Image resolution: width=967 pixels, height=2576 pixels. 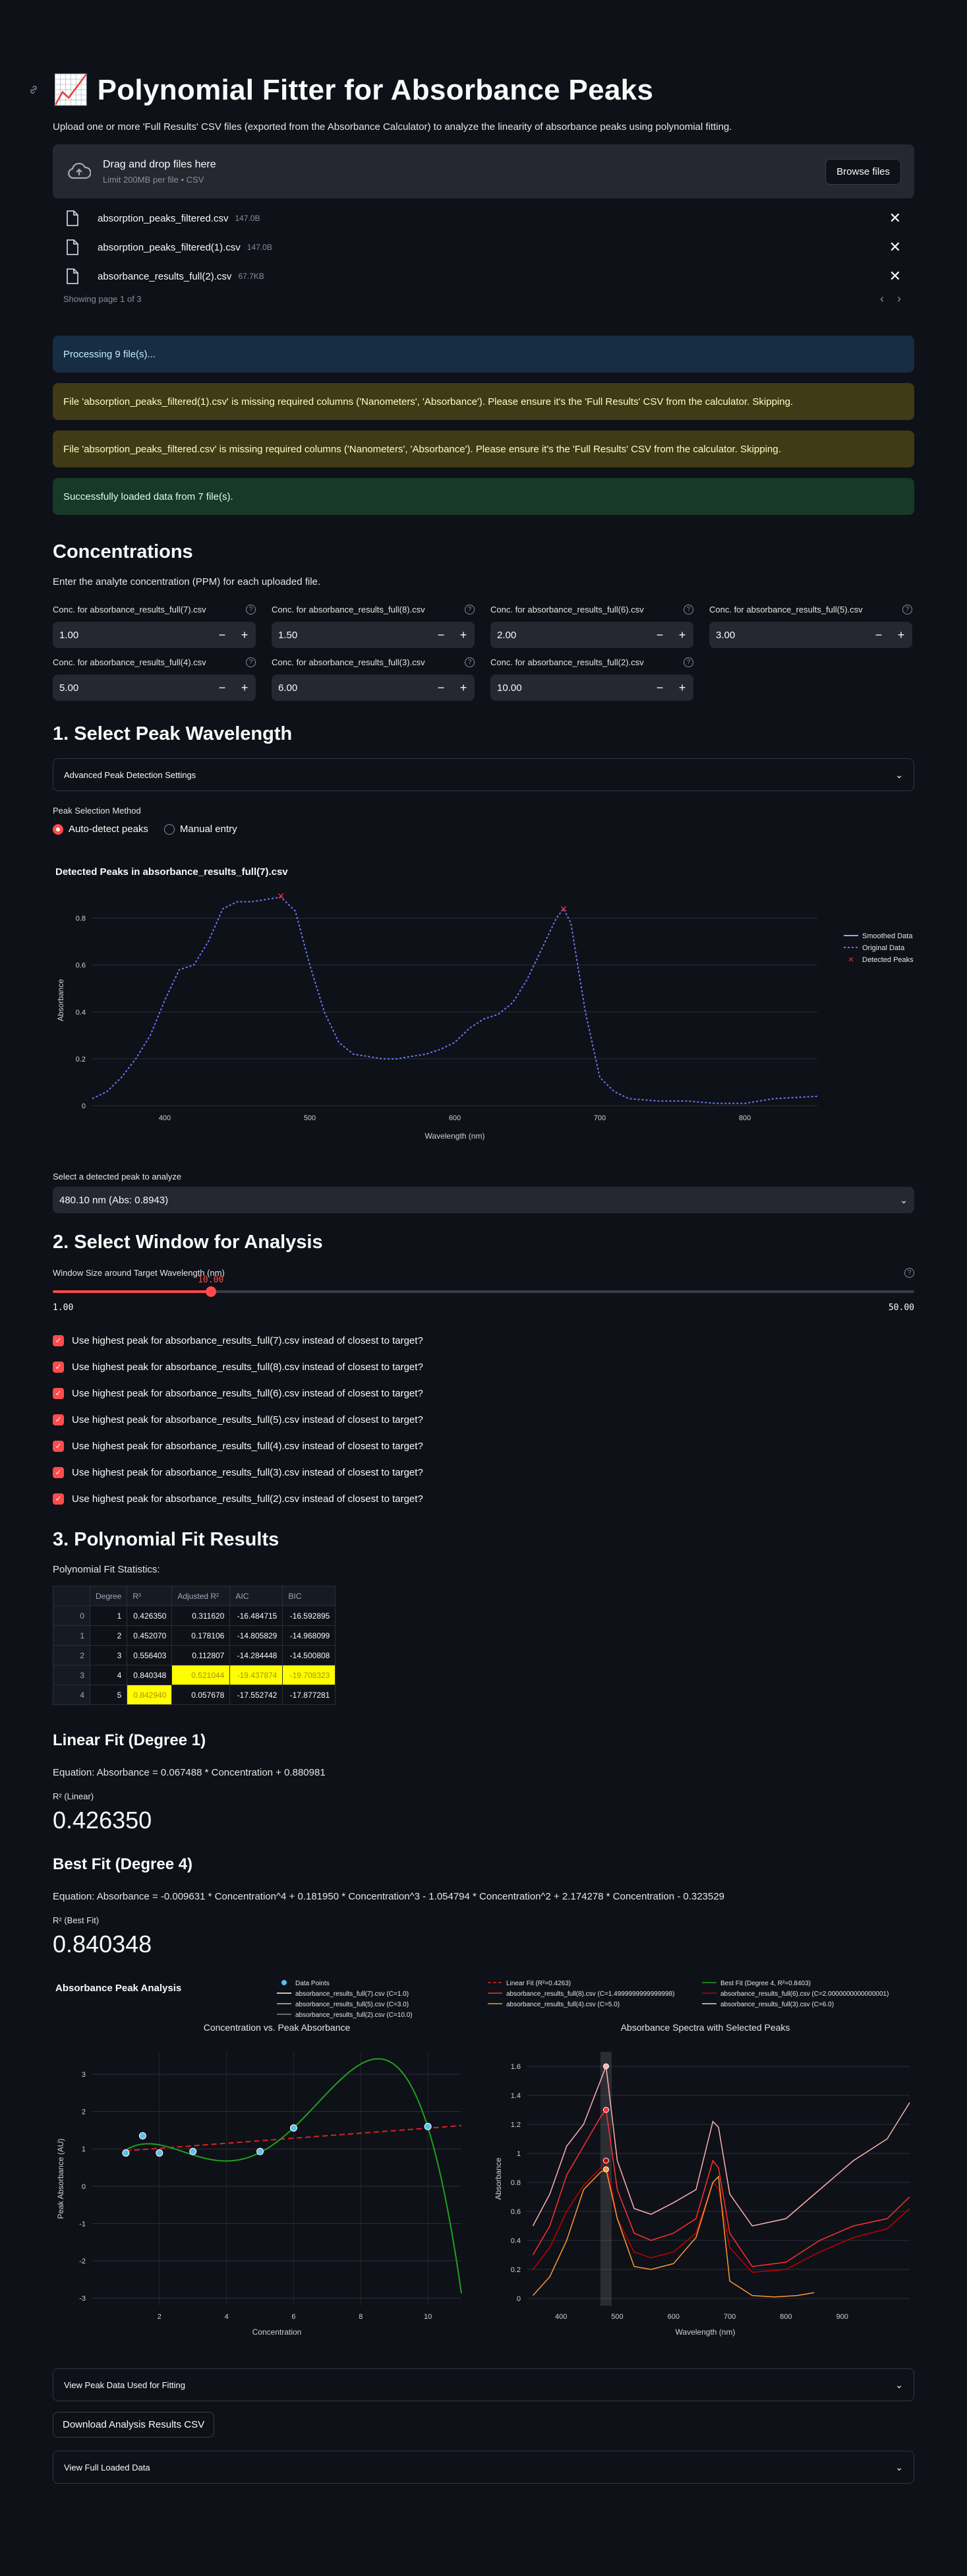 What do you see at coordinates (277, 2332) in the screenshot?
I see `x-axis-label: Concentration` at bounding box center [277, 2332].